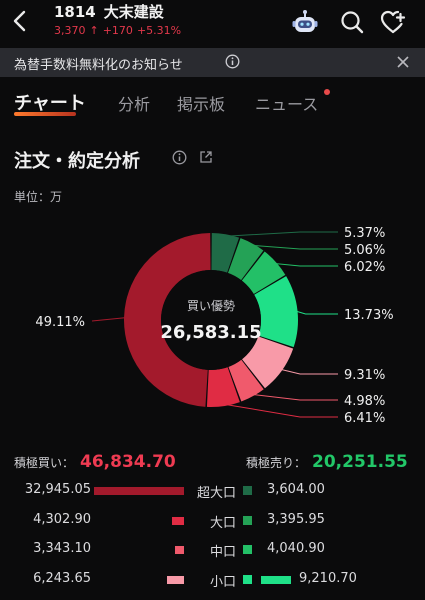 The width and height of the screenshot is (425, 600). I want to click on slice-label-sell-mid: 6.02%, so click(364, 267).